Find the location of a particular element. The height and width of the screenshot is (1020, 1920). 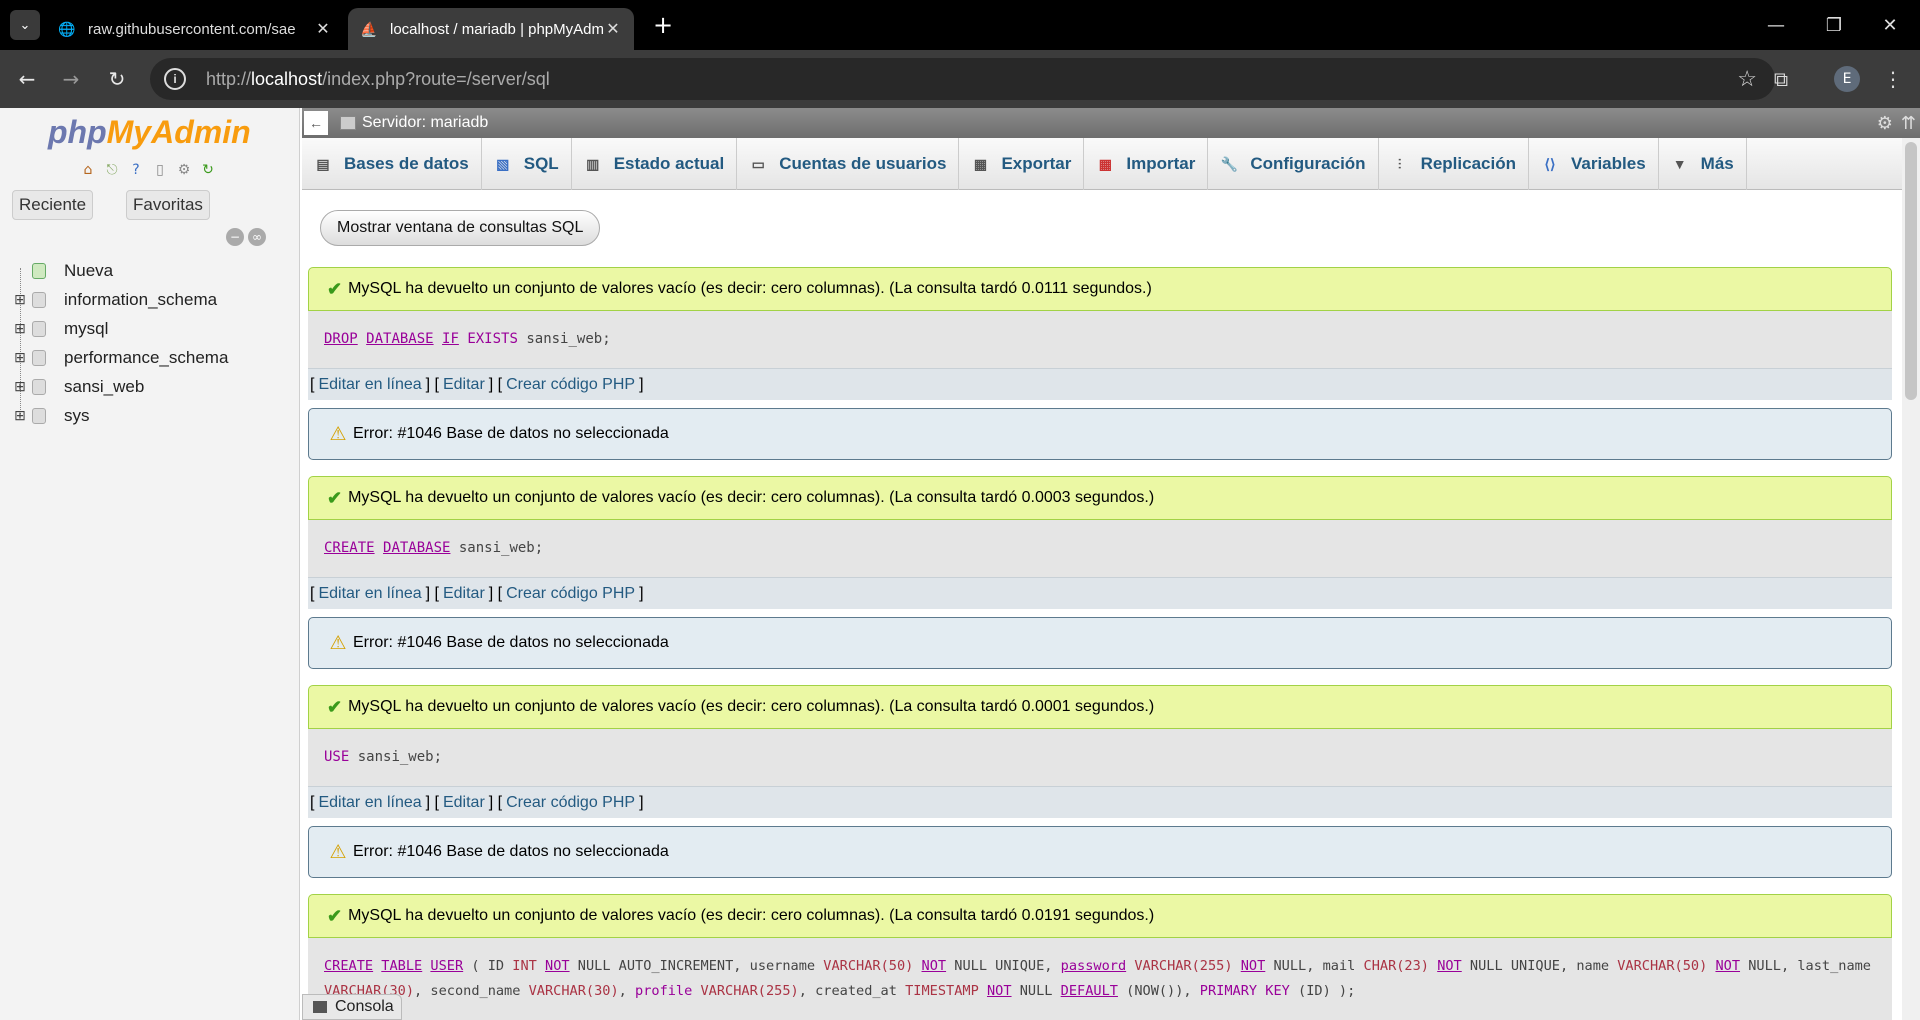

refresh-icon: ↻ is located at coordinates (208, 170).